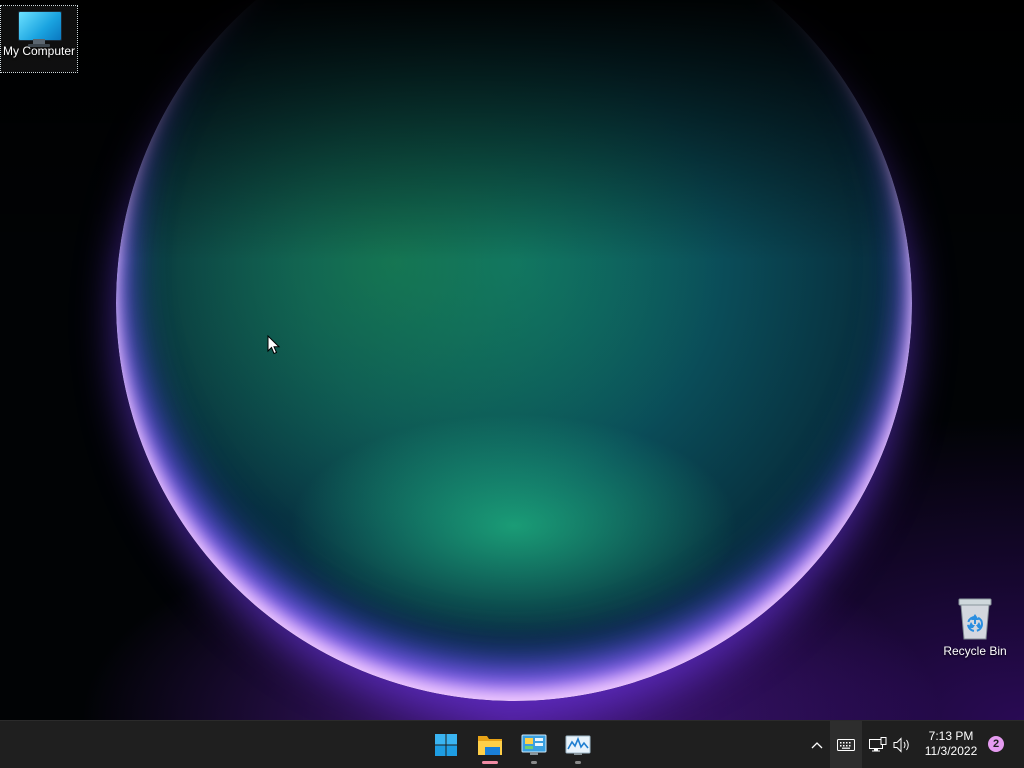 This screenshot has height=768, width=1024. I want to click on monitor-icon, so click(40, 29).